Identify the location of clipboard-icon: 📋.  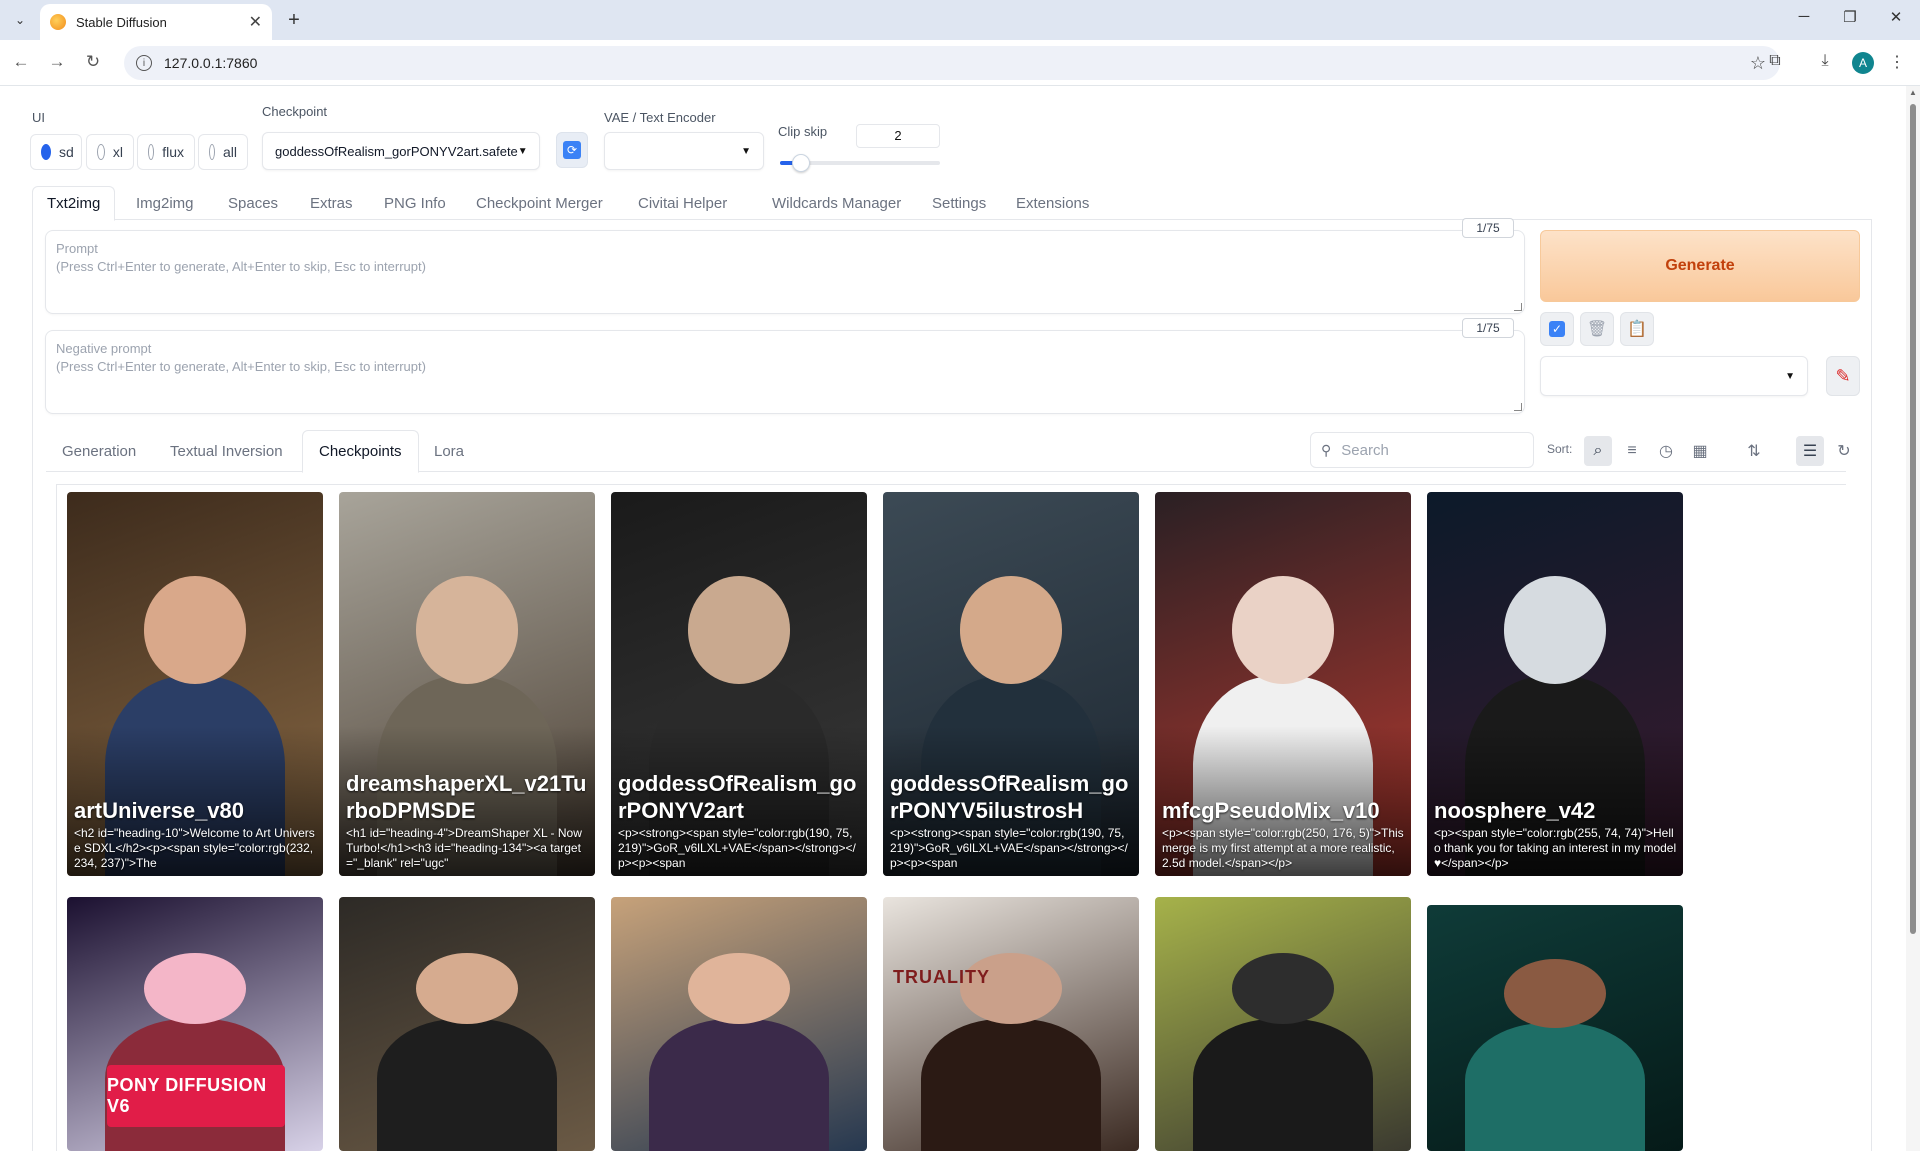
(1637, 329).